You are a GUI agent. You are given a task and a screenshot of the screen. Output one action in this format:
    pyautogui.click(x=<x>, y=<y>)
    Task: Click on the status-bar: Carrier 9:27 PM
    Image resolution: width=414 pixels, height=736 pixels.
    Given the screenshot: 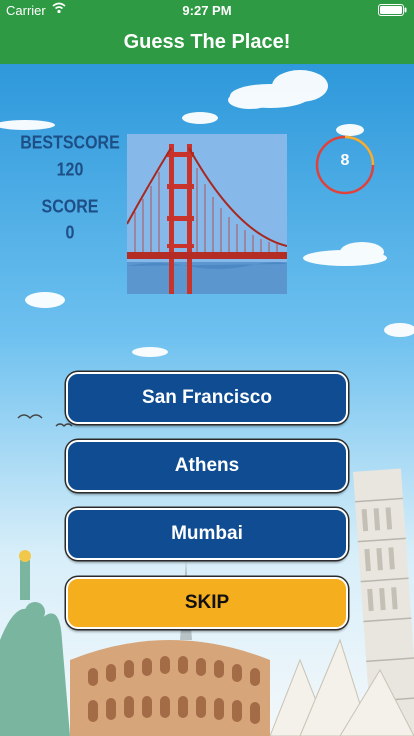 What is the action you would take?
    pyautogui.click(x=207, y=10)
    